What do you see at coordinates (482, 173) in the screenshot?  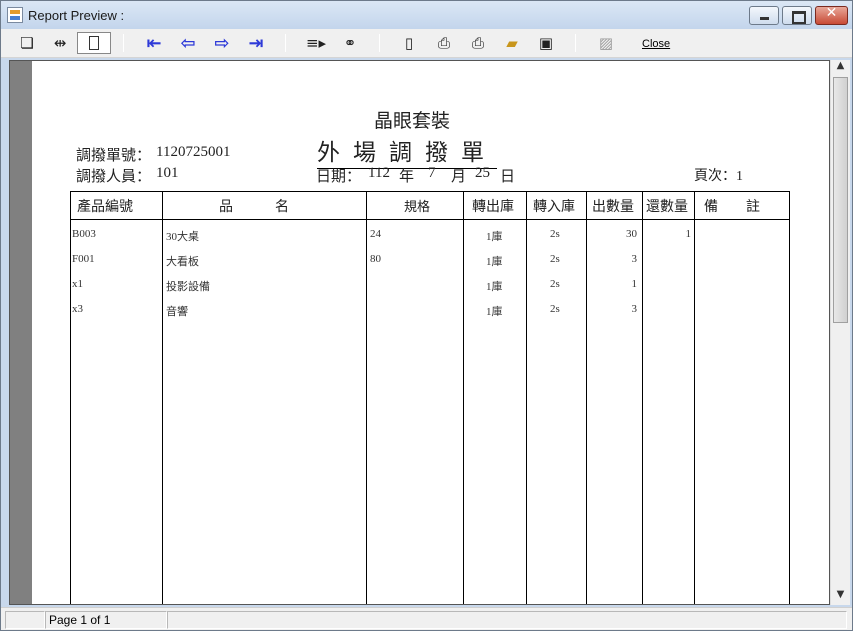 I see `date-day: 25` at bounding box center [482, 173].